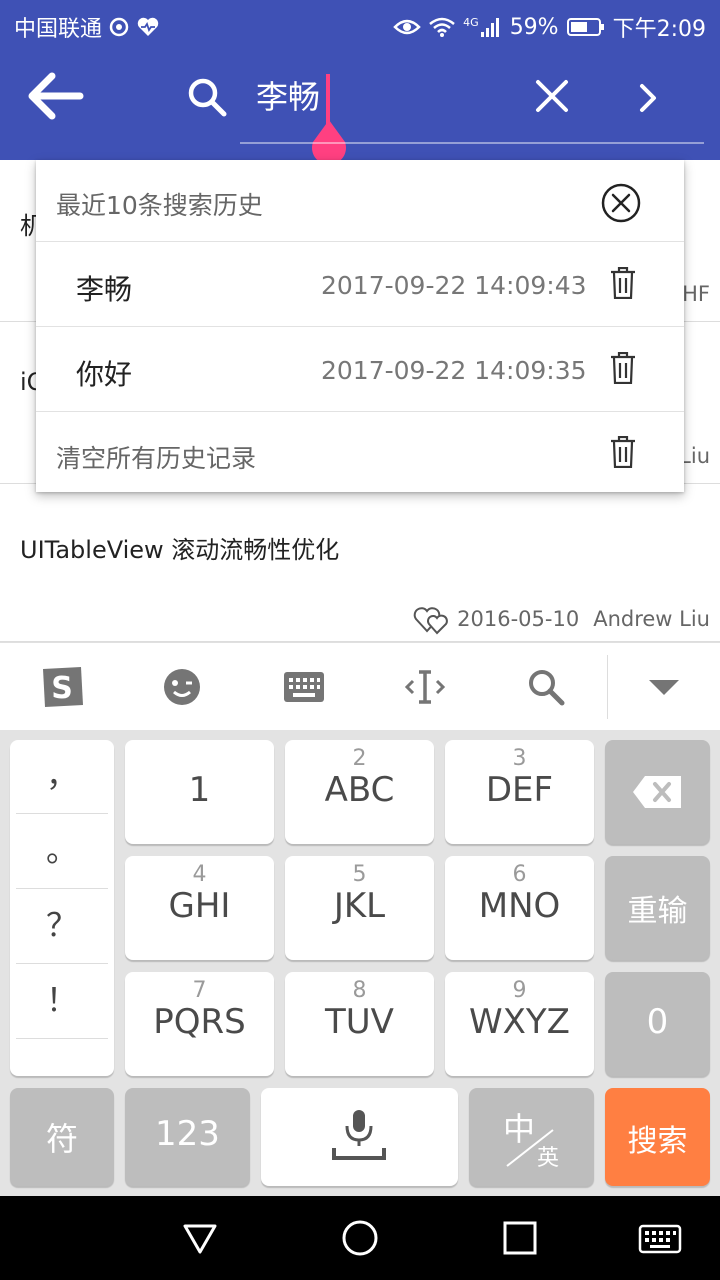 This screenshot has width=720, height=1280. Describe the element at coordinates (199, 874) in the screenshot. I see `key-sub-label: 4` at that location.